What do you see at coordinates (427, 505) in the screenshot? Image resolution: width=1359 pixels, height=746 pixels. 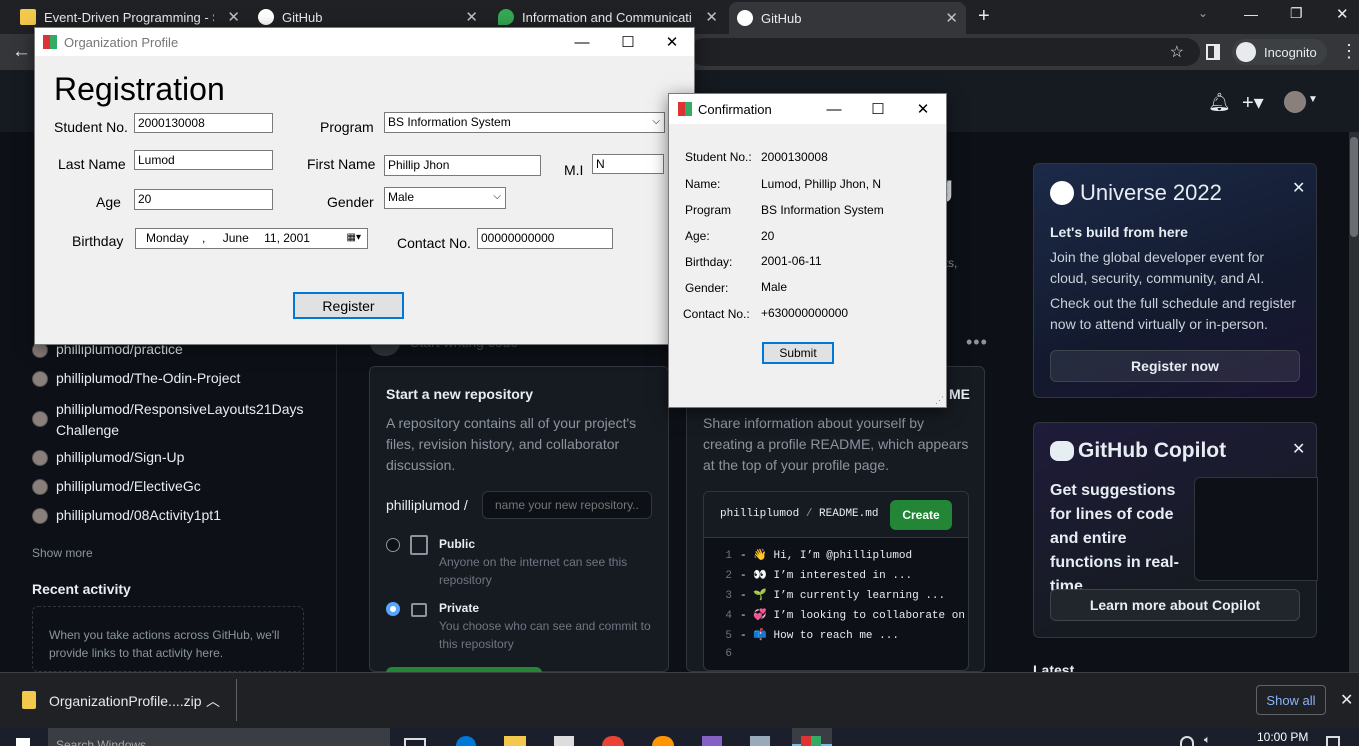 I see `repo-owner-label: philliplumod /` at bounding box center [427, 505].